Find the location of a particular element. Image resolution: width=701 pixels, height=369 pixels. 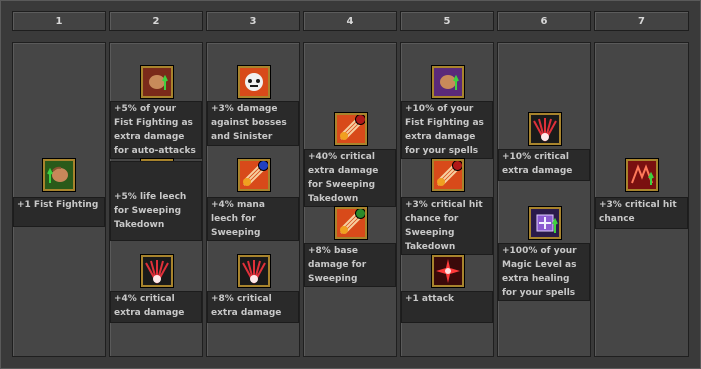

perk-desc: +4% mana leech for Sweeping Takedown is located at coordinates (253, 219).